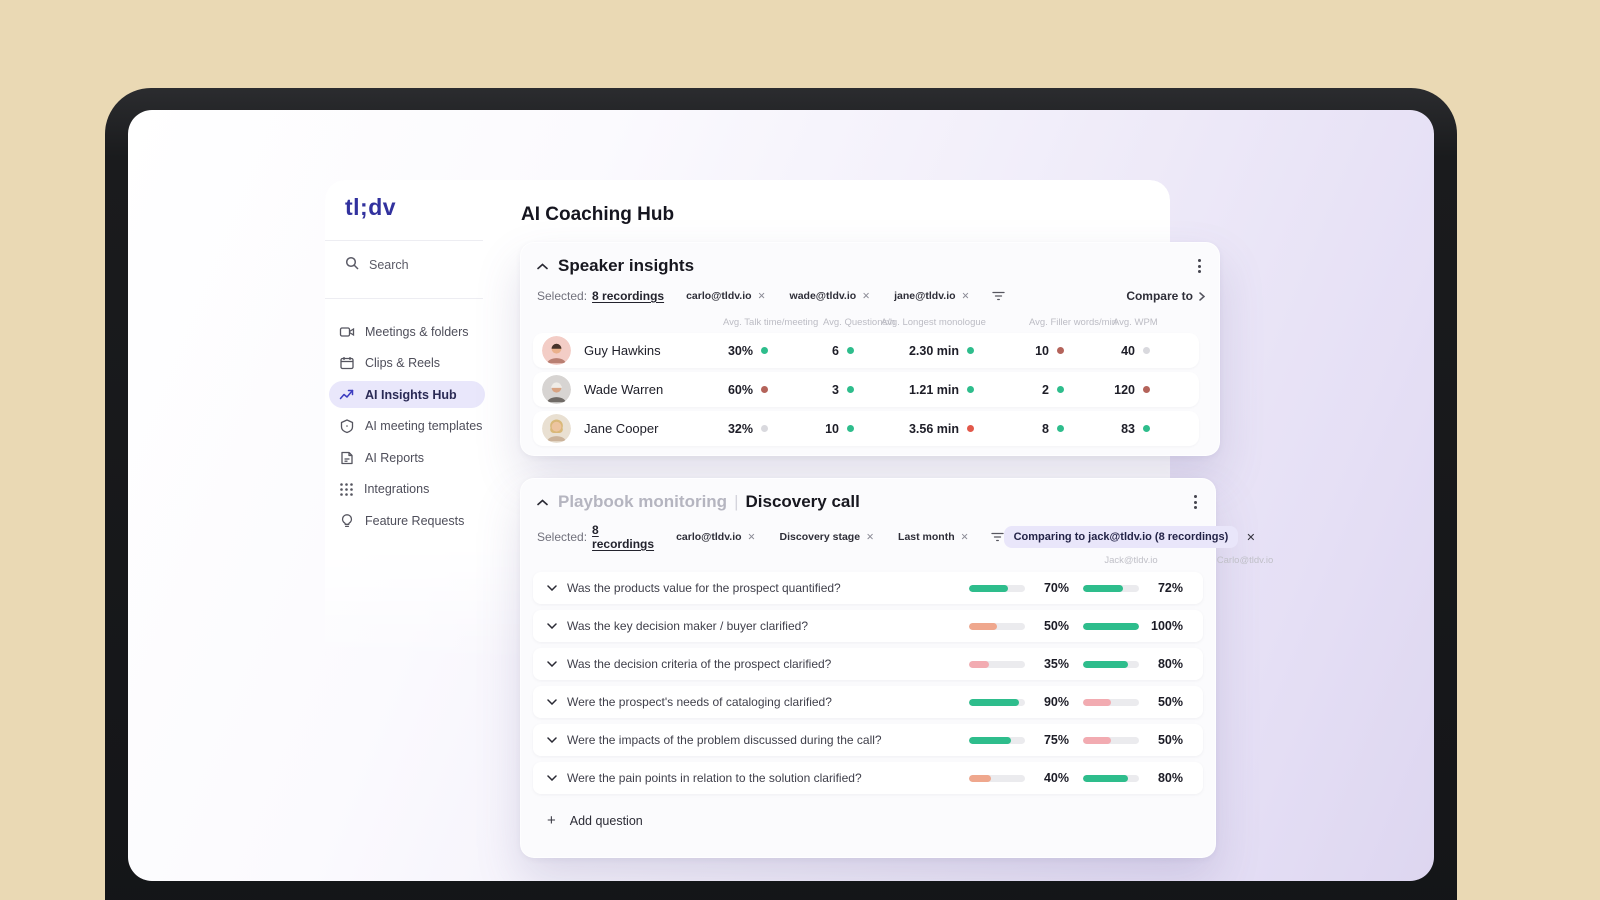 This screenshot has width=1600, height=900. I want to click on speaker-name-cell: Jane Cooper, so click(623, 428).